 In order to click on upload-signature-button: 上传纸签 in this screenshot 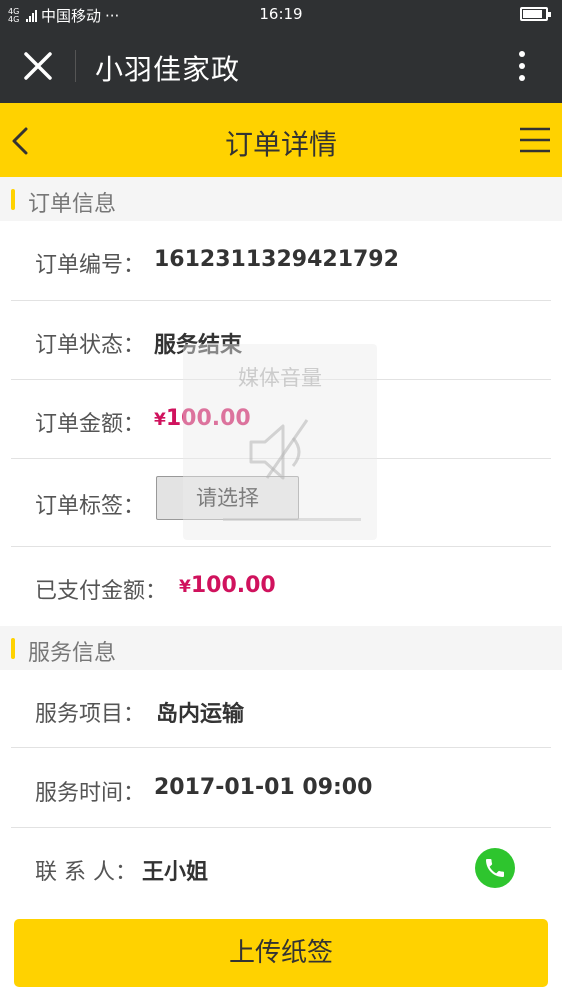, I will do `click(281, 953)`.